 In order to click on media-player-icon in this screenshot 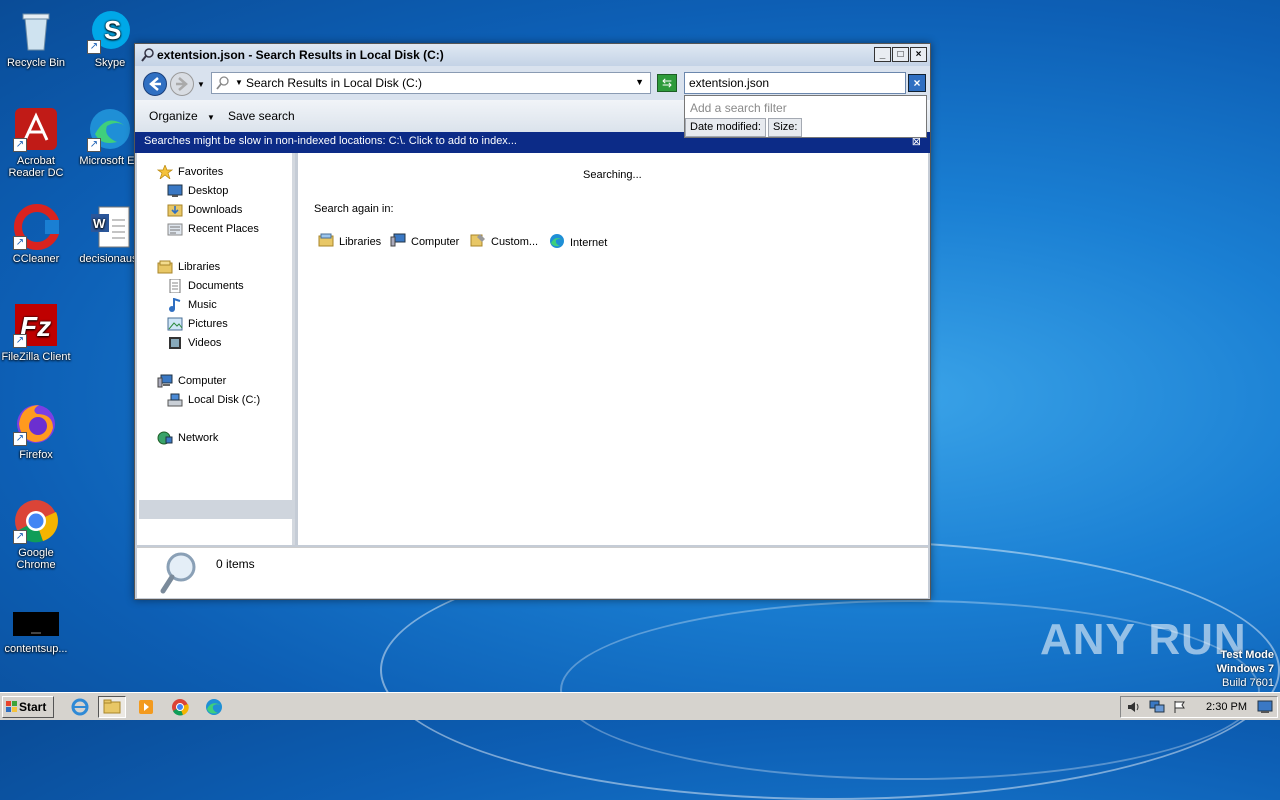, I will do `click(146, 707)`.